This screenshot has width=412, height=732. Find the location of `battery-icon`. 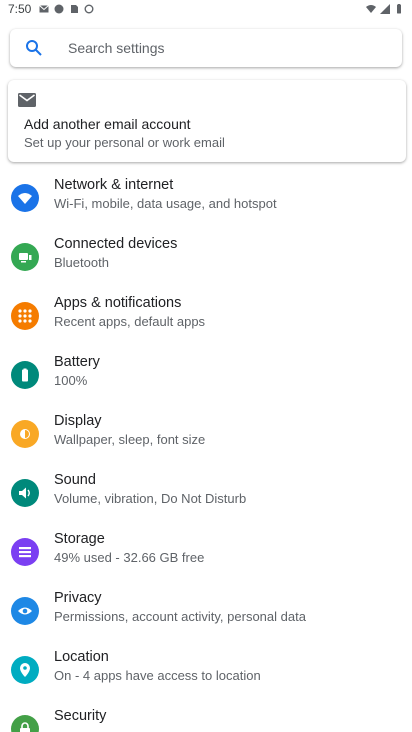

battery-icon is located at coordinates (25, 375).